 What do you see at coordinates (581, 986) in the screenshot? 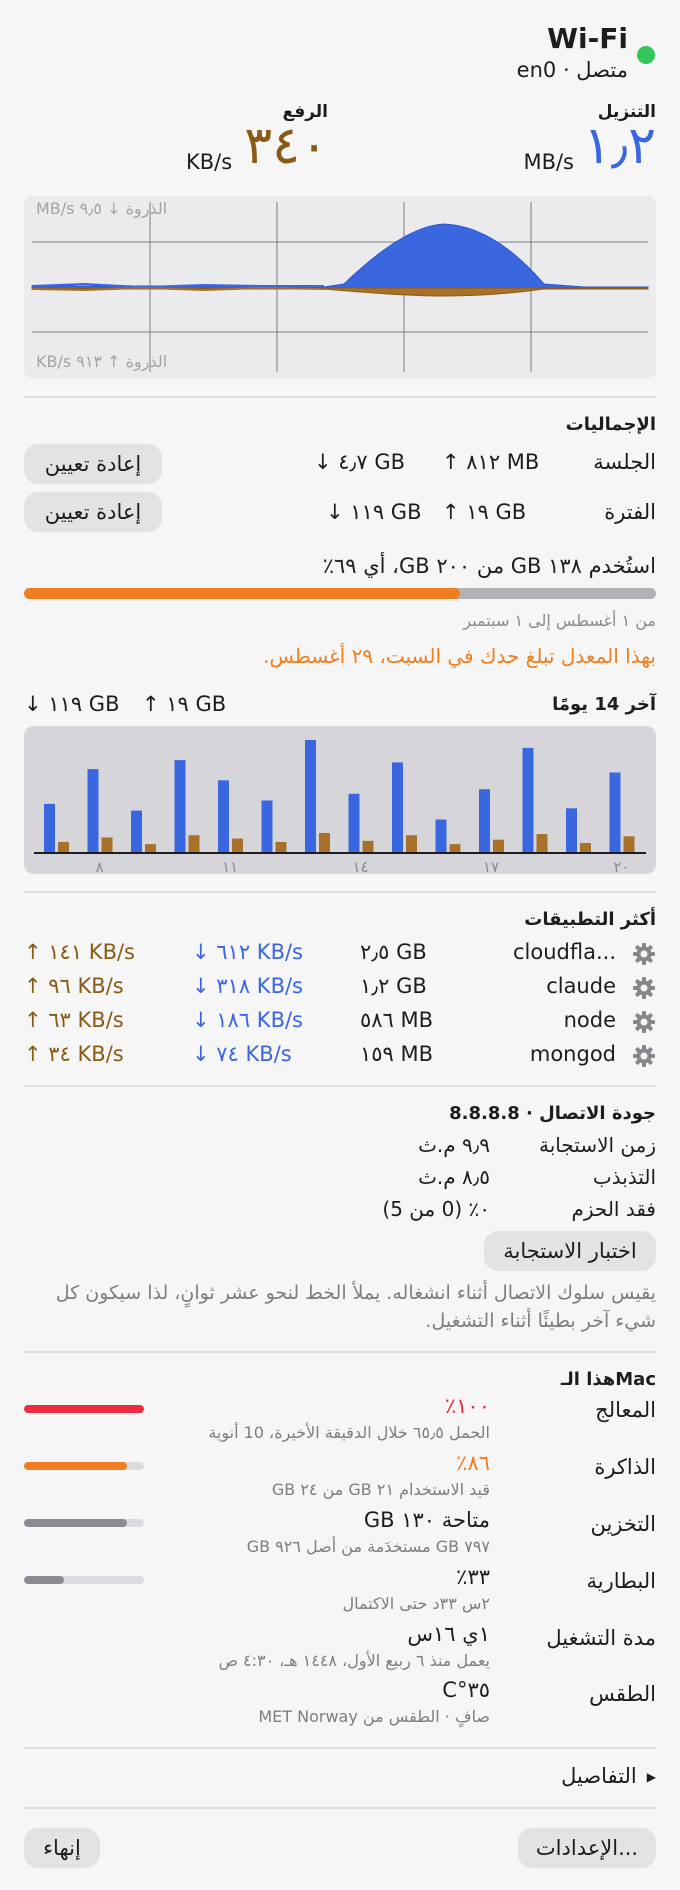
I see `app-name: claude` at bounding box center [581, 986].